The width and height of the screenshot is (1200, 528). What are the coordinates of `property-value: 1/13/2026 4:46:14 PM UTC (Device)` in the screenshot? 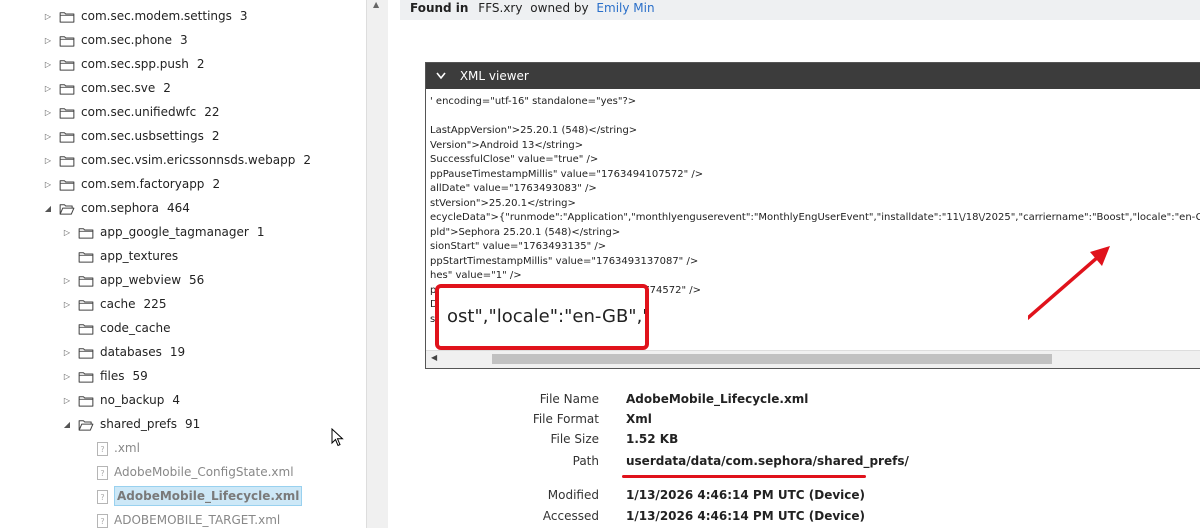 It's located at (745, 495).